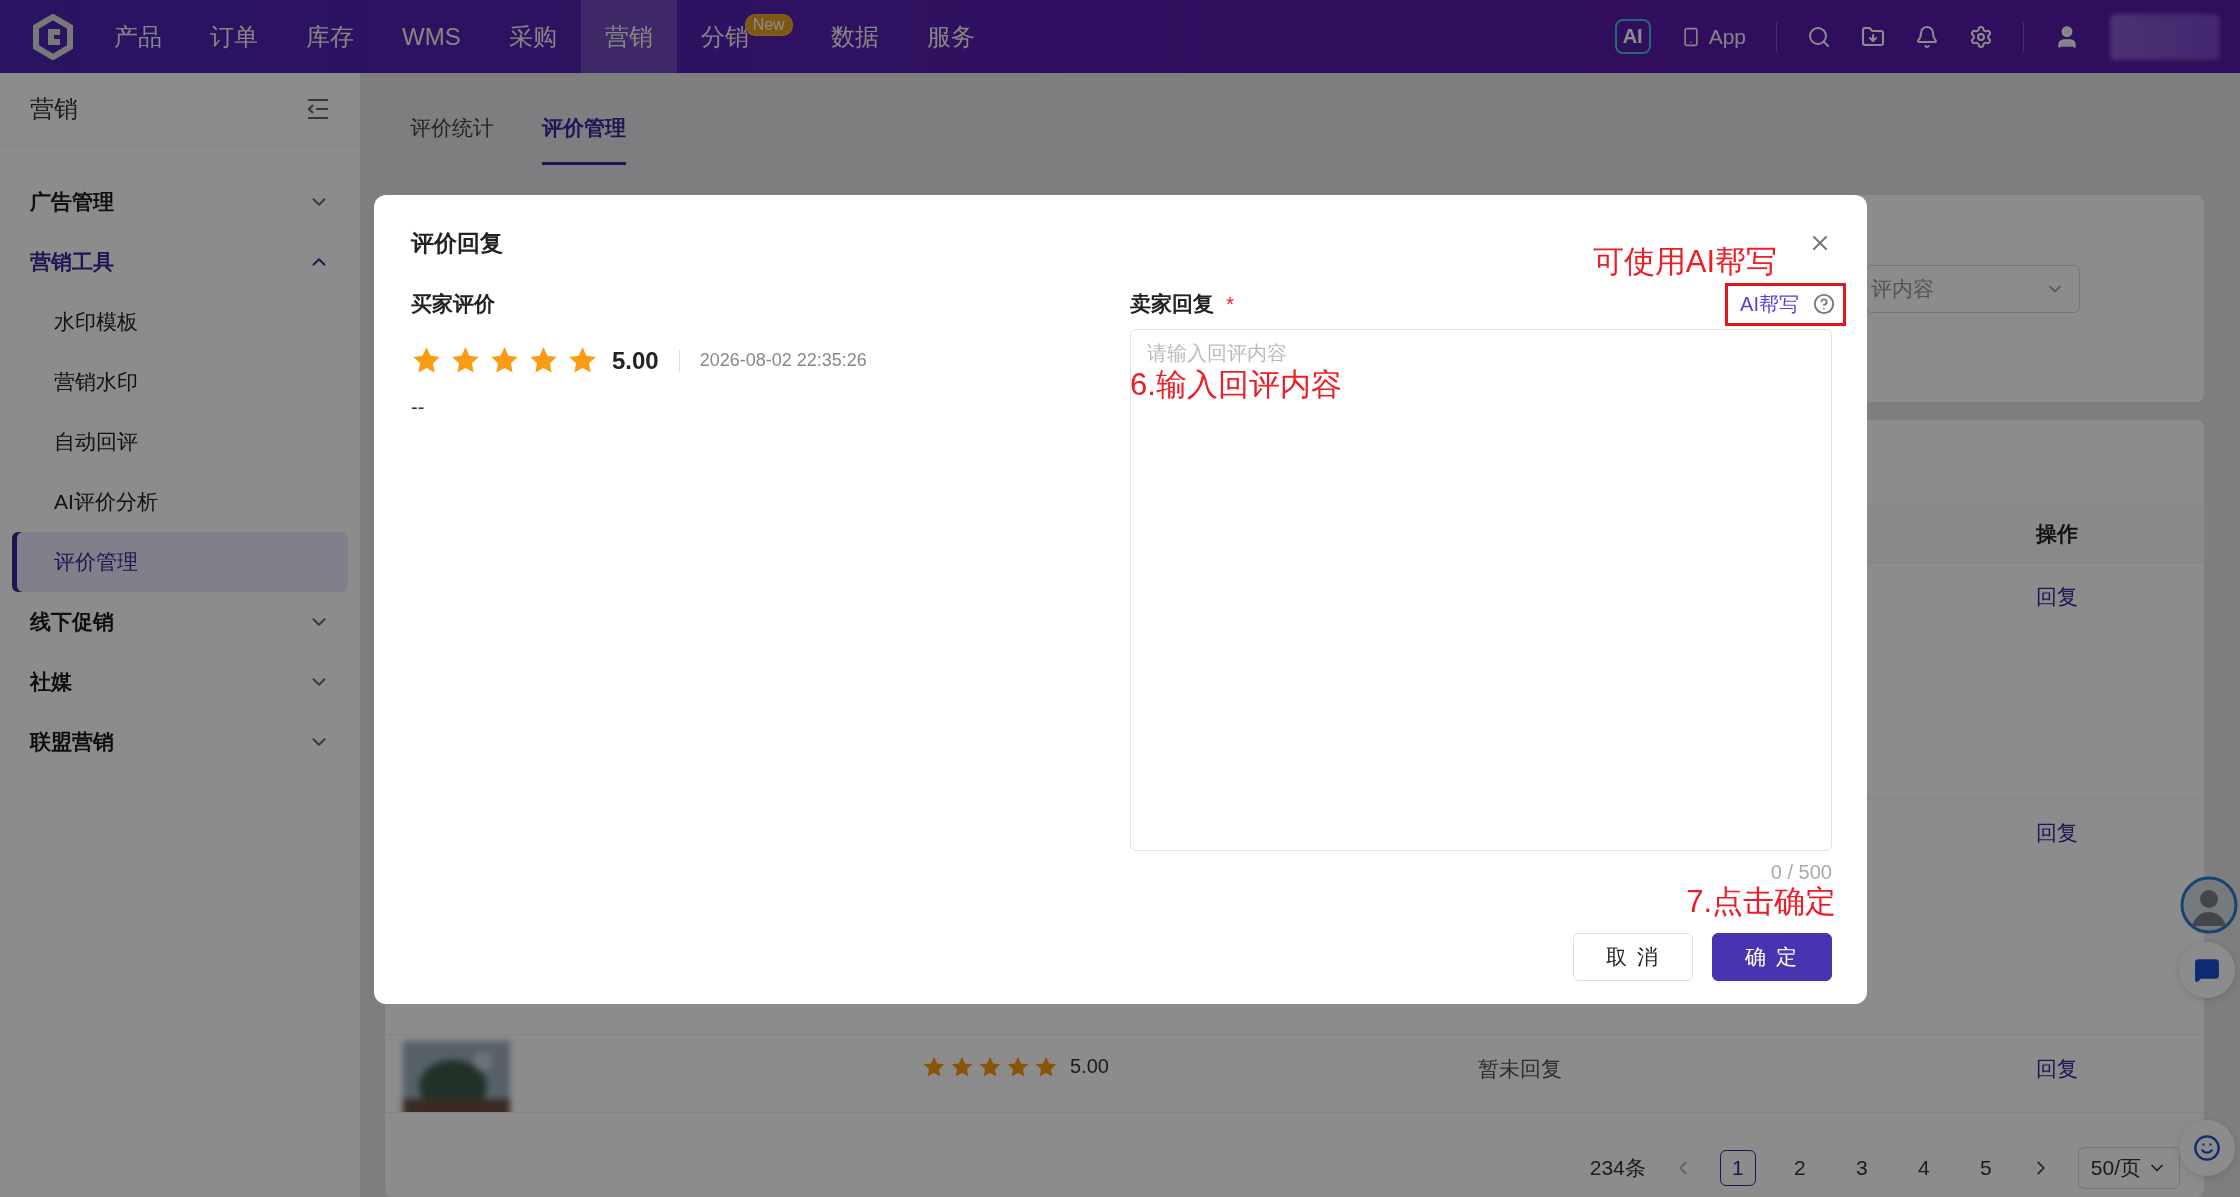  I want to click on sidebar-title: 营销, so click(54, 109).